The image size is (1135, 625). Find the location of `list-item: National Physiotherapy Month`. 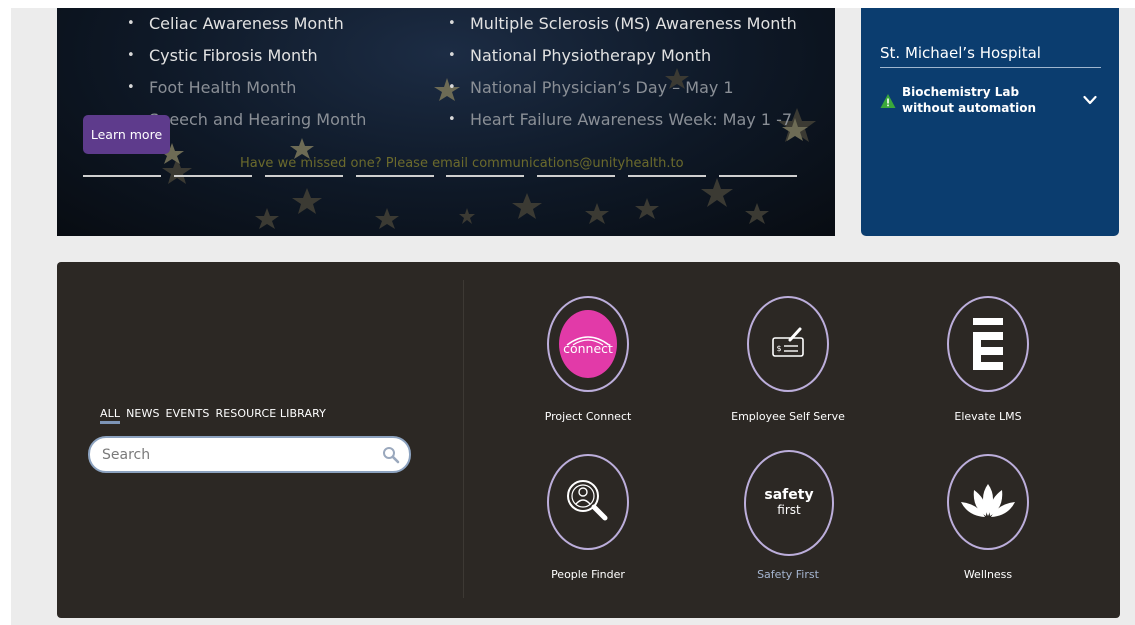

list-item: National Physiotherapy Month is located at coordinates (622, 56).